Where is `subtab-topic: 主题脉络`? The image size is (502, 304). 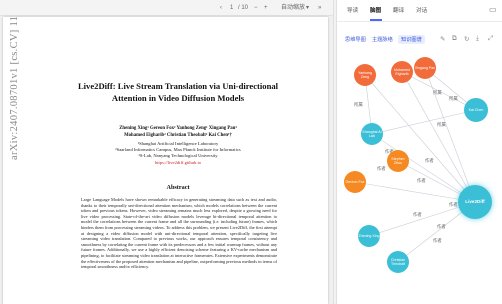 subtab-topic: 主题脉络 is located at coordinates (382, 39).